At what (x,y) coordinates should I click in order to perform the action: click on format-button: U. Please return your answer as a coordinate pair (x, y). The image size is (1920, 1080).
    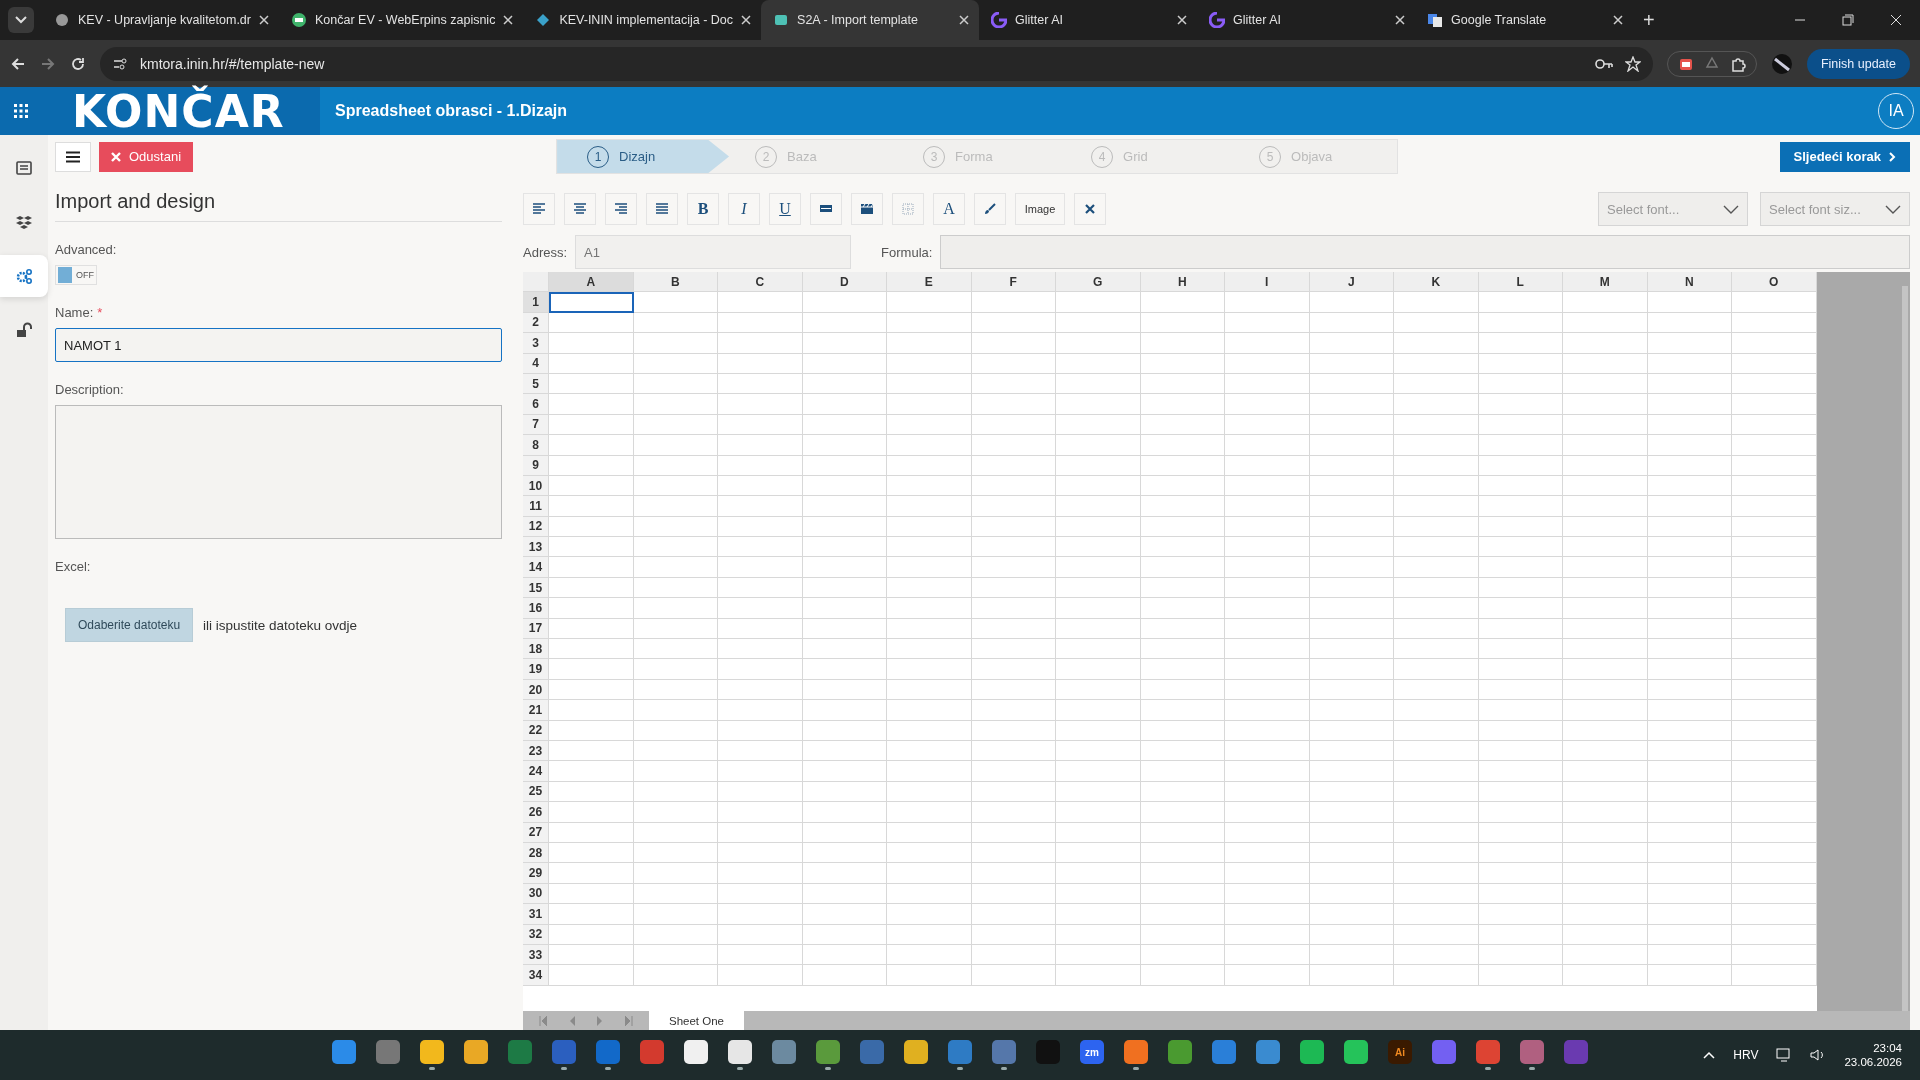
    Looking at the image, I should click on (785, 209).